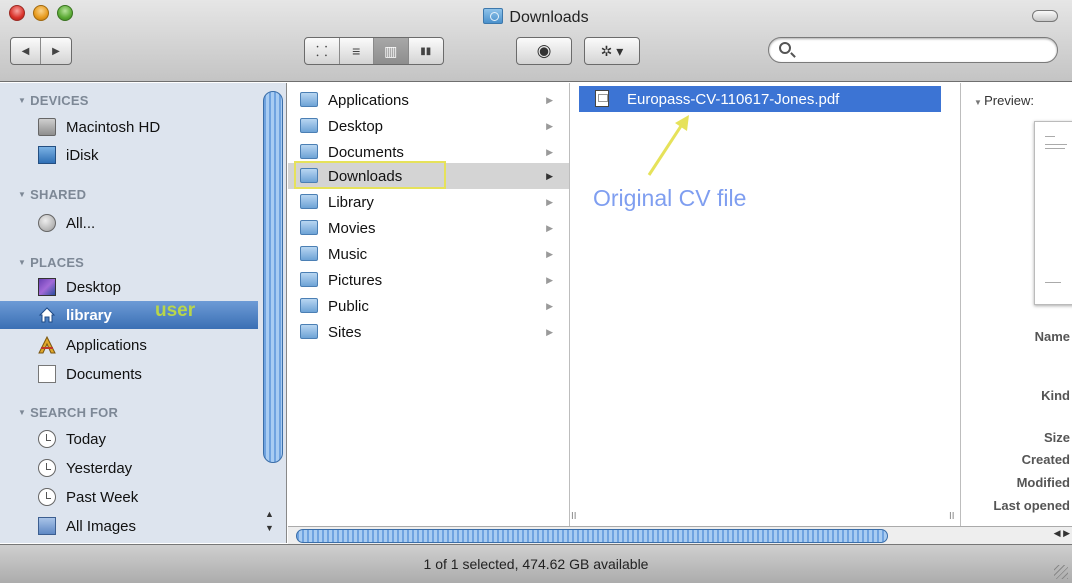 This screenshot has width=1072, height=583. Describe the element at coordinates (129, 439) in the screenshot. I see `sidebar-item-today: Today` at that location.